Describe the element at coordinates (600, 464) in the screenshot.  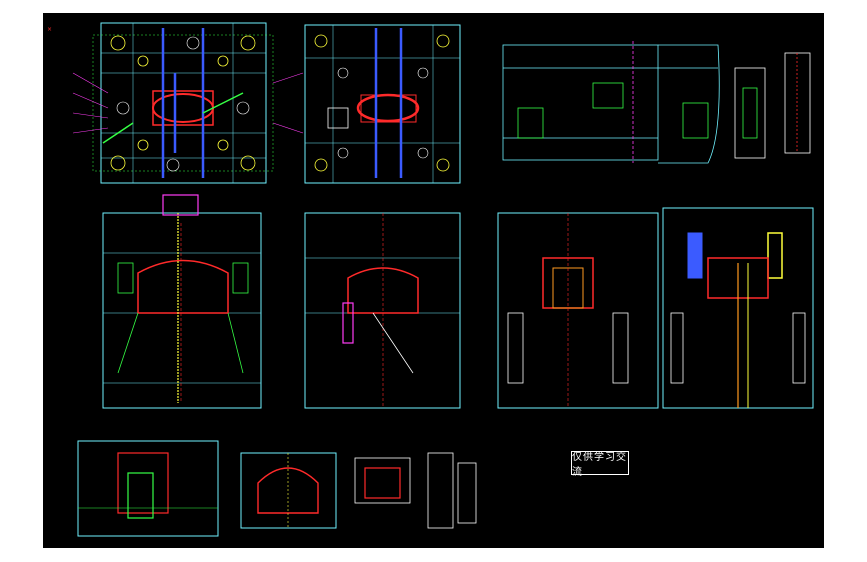
I see `study-only-note: 仅供学习交流` at that location.